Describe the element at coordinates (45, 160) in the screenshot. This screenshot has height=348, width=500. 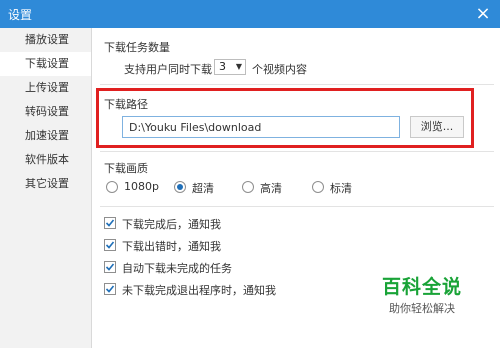
I see `sidebar-item-version: 软件版本` at that location.